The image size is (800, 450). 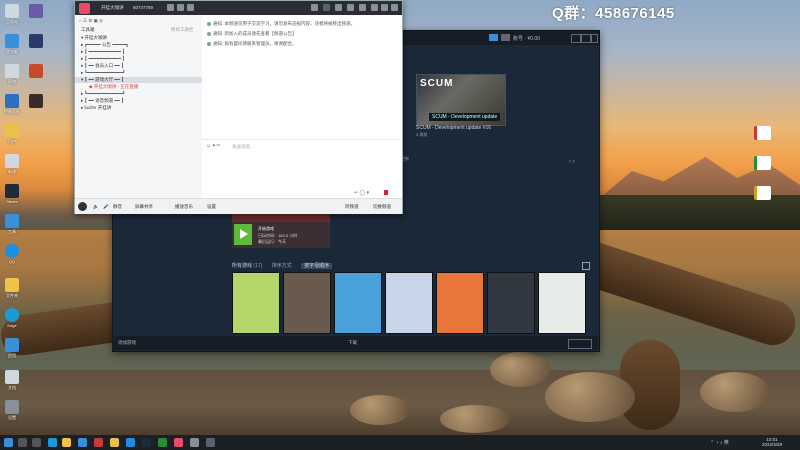 I want to click on screen-share-button: 屏幕共享, so click(x=144, y=207).